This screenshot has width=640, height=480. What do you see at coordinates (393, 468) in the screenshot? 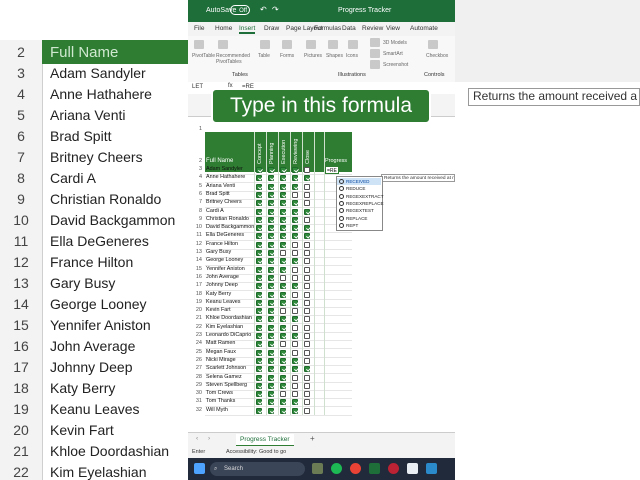
I see `app-icon` at bounding box center [393, 468].